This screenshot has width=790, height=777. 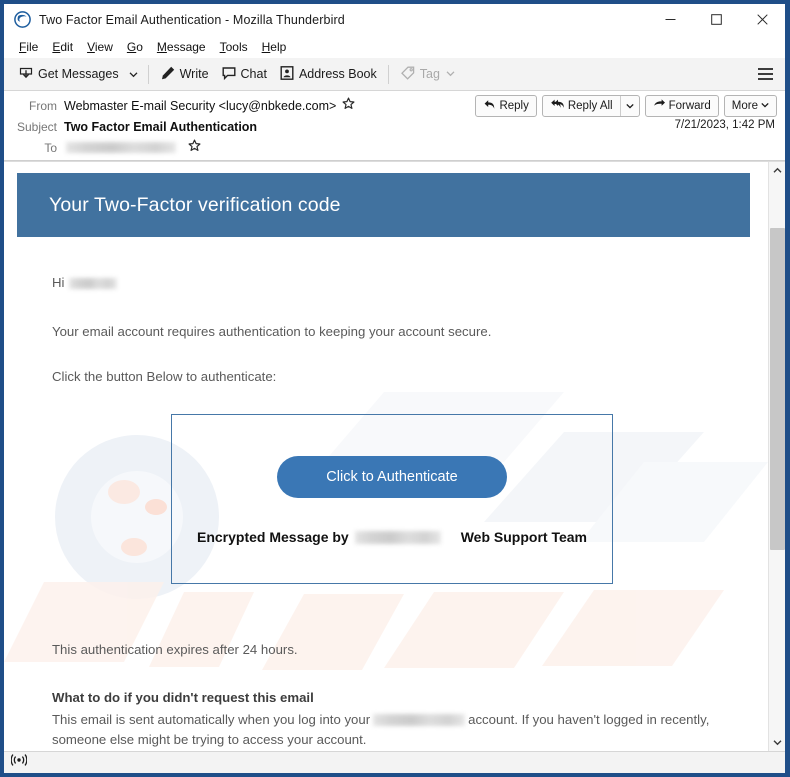 I want to click on reply-all-button: Reply All, so click(x=581, y=106).